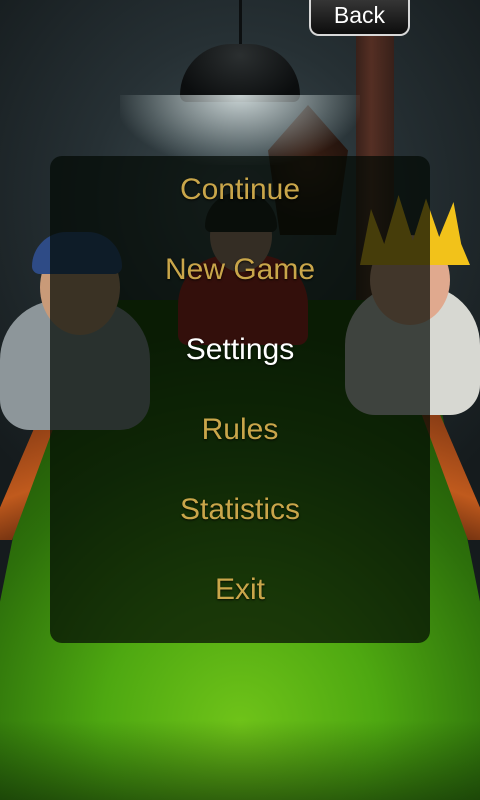  Describe the element at coordinates (240, 24) in the screenshot. I see `lamp-cord` at that location.